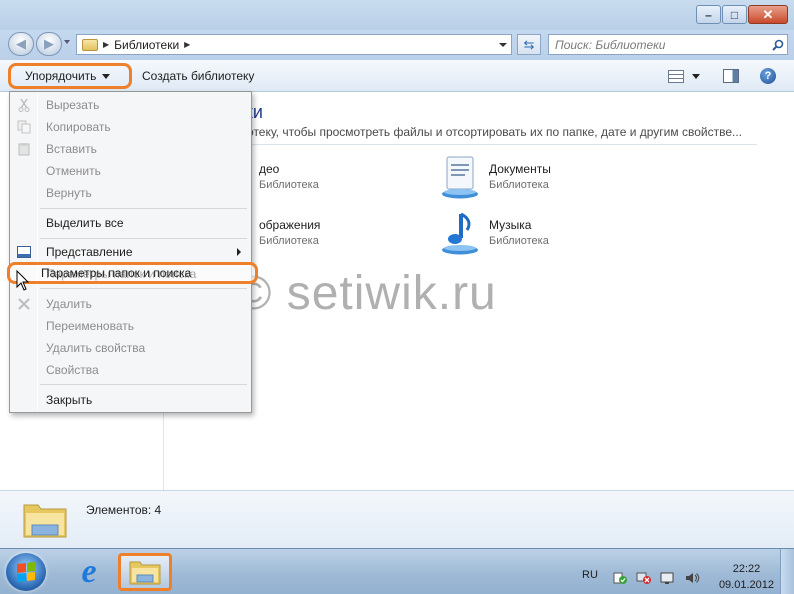  Describe the element at coordinates (269, 169) in the screenshot. I see `library-name: део` at that location.